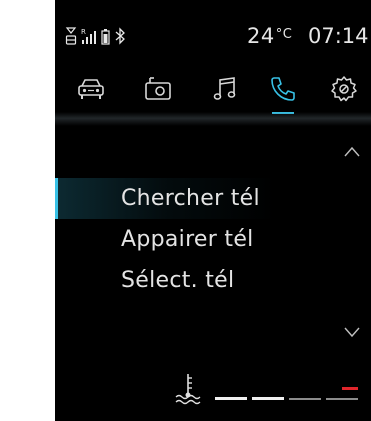  I want to click on header-separator, so click(213, 119).